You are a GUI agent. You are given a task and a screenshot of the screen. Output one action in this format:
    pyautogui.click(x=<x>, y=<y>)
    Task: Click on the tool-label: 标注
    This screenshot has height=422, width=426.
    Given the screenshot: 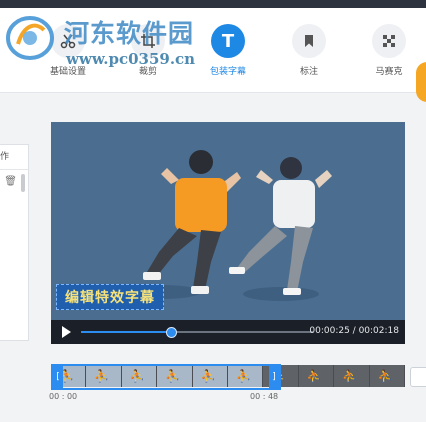 What is the action you would take?
    pyautogui.click(x=308, y=72)
    